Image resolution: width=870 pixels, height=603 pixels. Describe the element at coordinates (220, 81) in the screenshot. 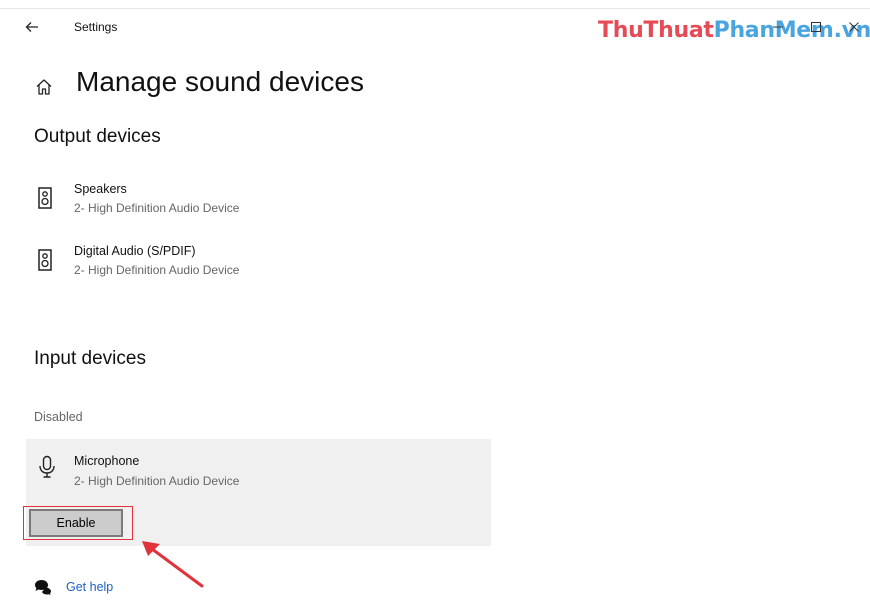

I see `page-title: Manage sound devices` at that location.